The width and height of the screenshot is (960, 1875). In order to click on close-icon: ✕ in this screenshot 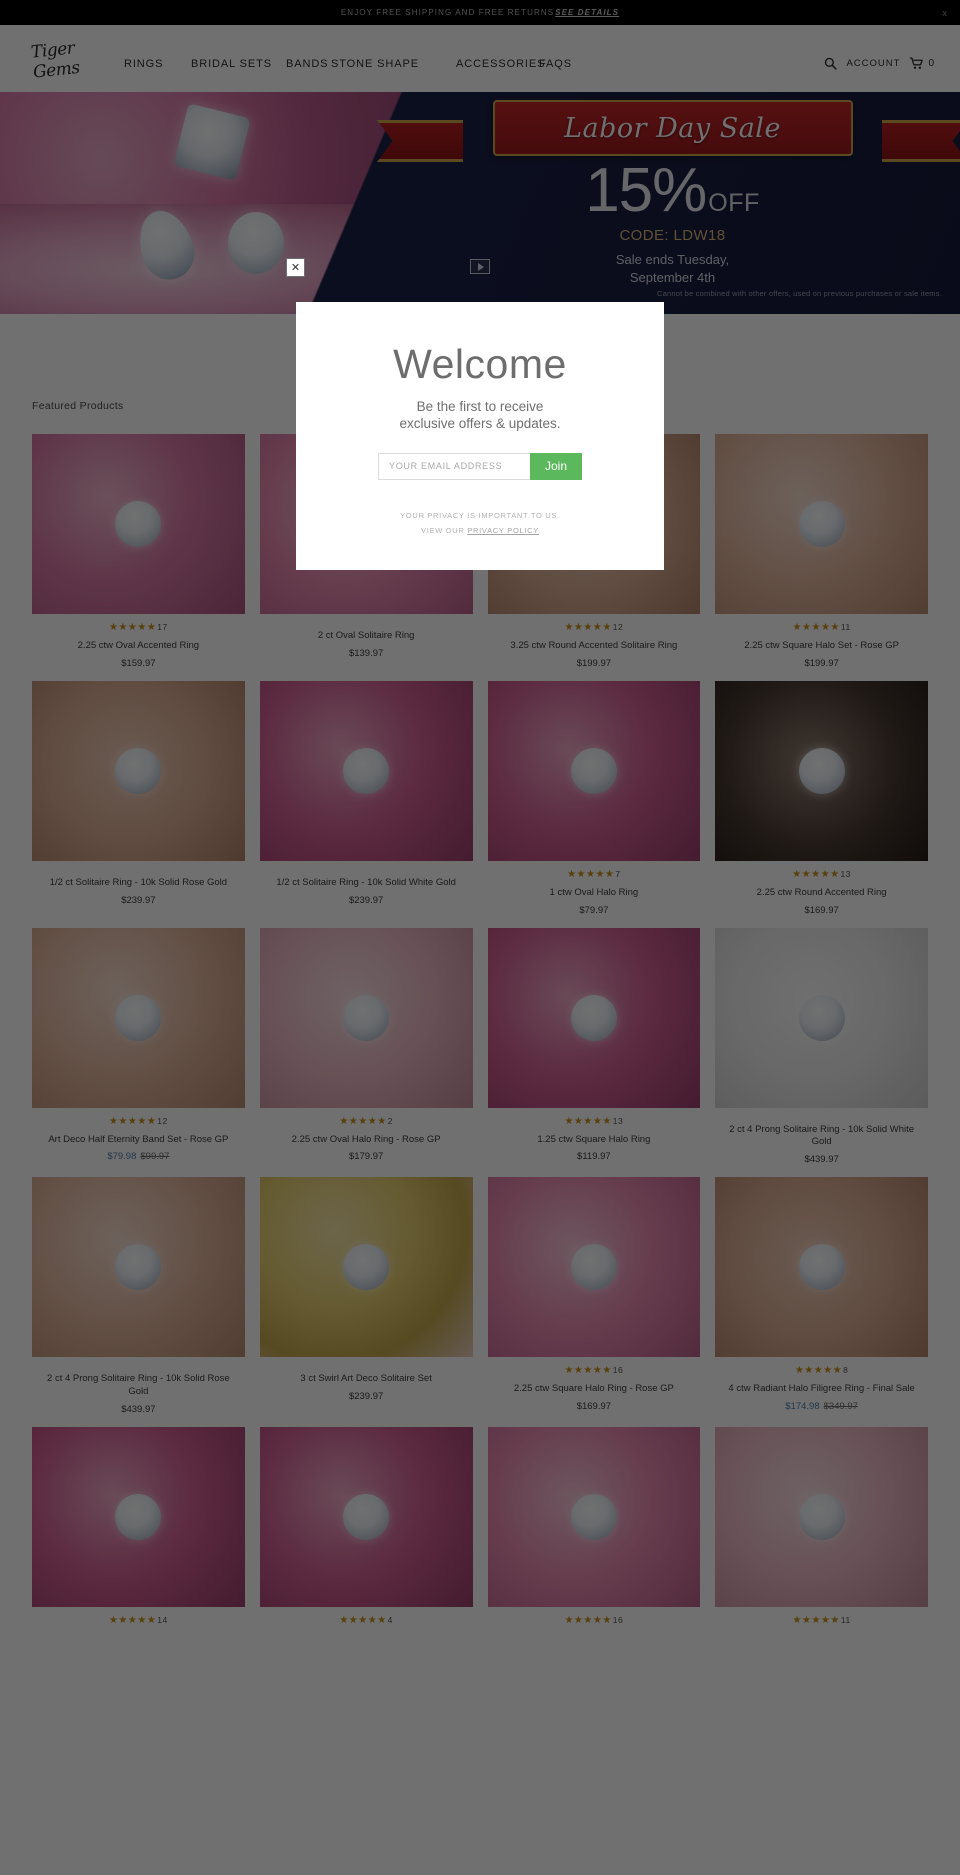, I will do `click(295, 267)`.